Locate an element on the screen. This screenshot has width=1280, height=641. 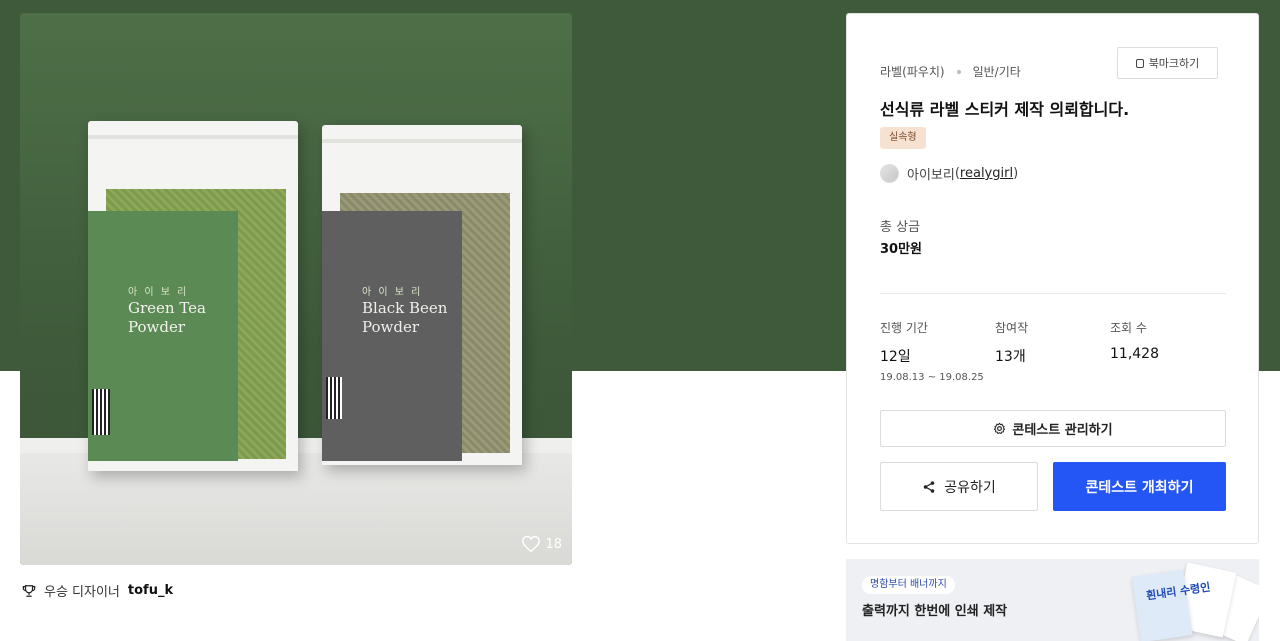
prize-label: 총 상금 is located at coordinates (900, 227).